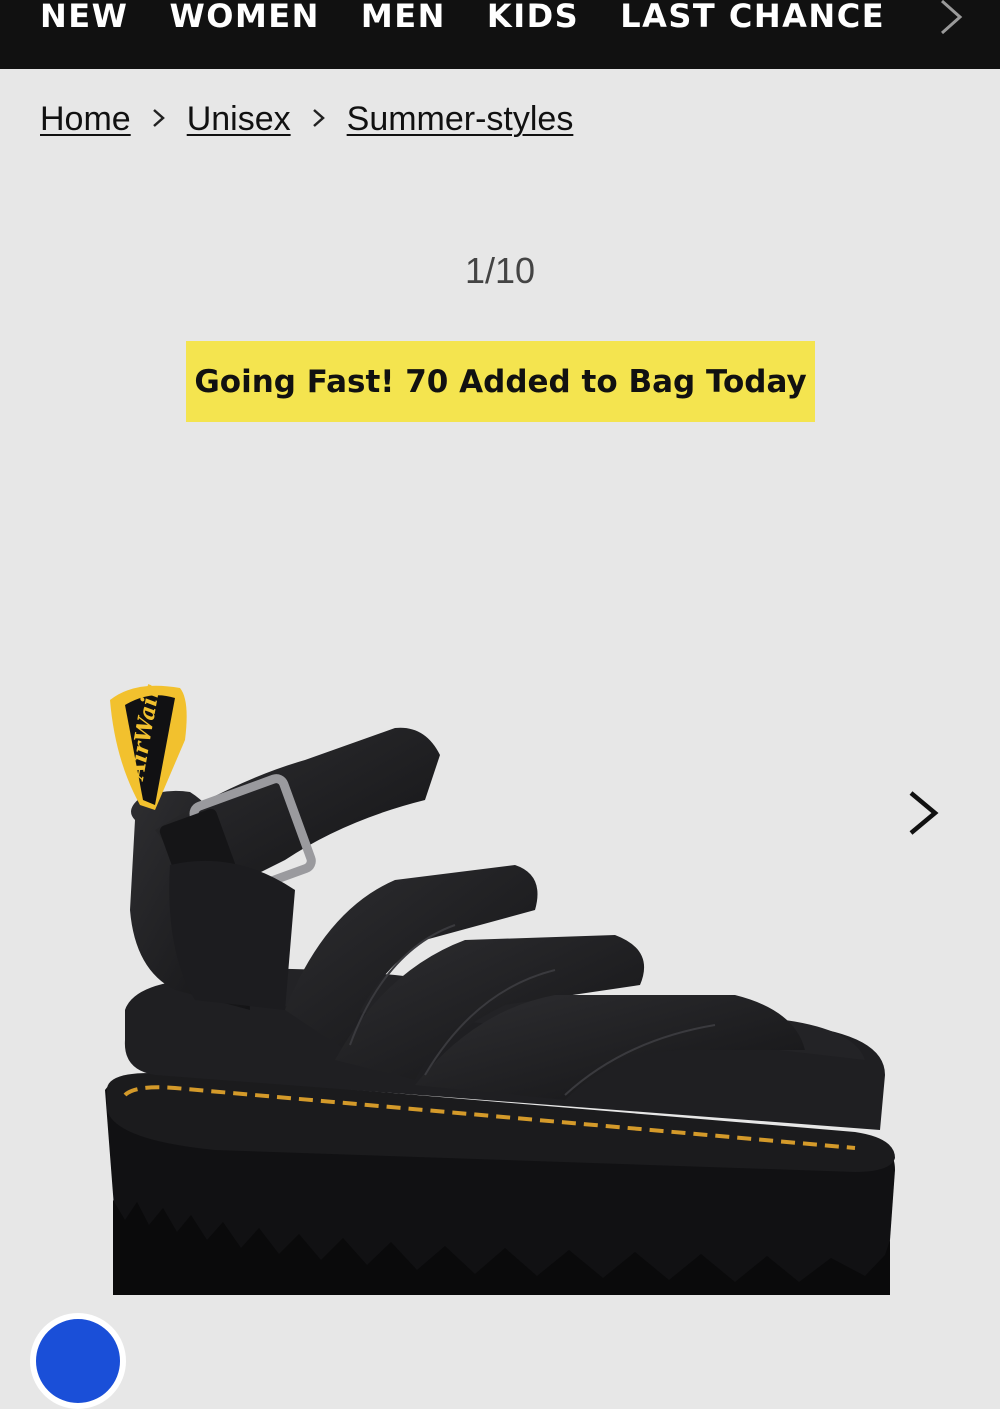 The height and width of the screenshot is (1409, 1000). I want to click on nav-item-kids: KIDS, so click(533, 18).